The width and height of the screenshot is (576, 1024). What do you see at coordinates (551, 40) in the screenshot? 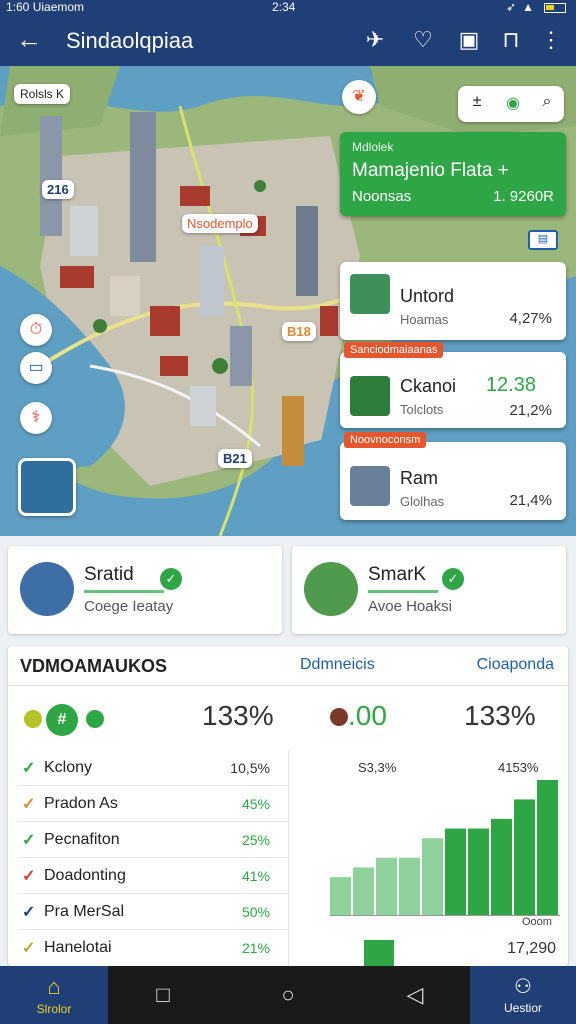
I see `more-vertical-icon: ⋮` at bounding box center [551, 40].